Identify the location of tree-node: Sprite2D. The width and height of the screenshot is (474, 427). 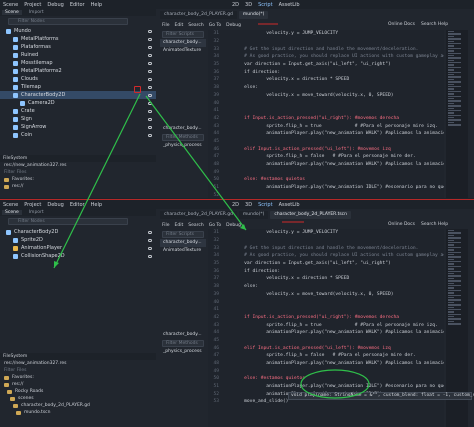
(78, 240).